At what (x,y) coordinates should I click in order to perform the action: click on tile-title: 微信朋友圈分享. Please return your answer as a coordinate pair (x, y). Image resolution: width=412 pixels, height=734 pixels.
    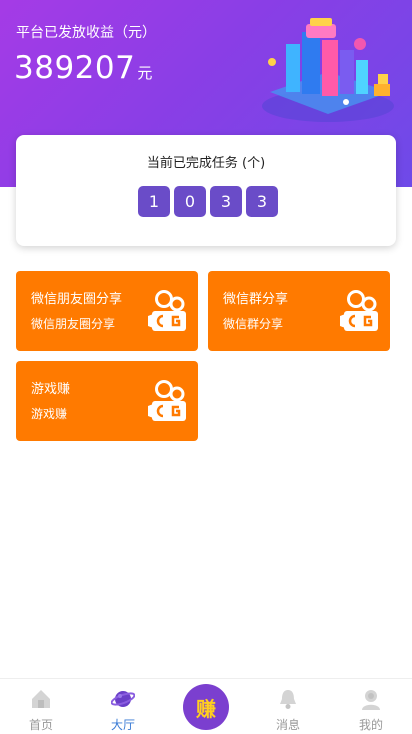
    Looking at the image, I should click on (77, 299).